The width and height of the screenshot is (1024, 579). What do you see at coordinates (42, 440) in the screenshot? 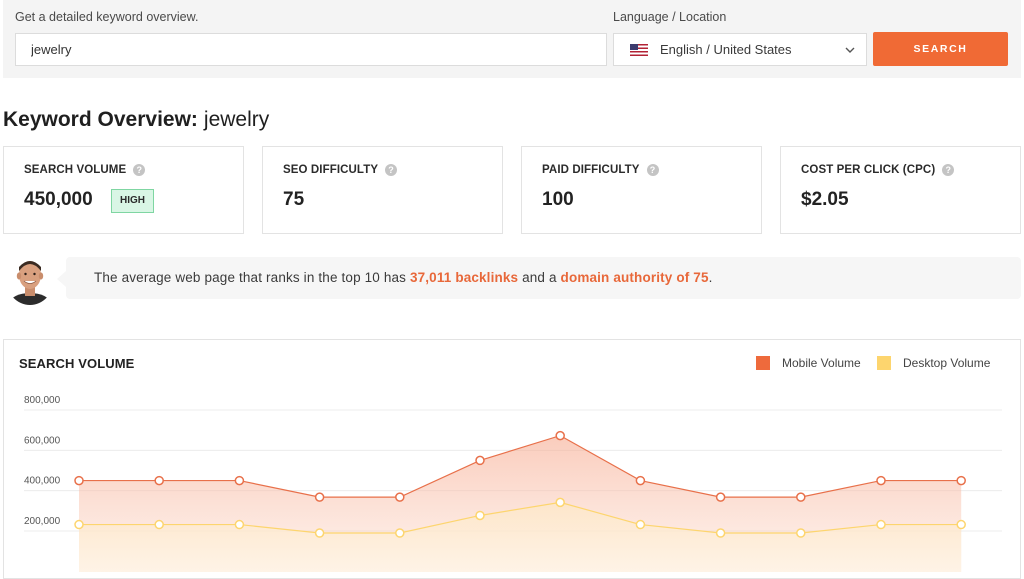
I see `y-tick-label: 600,000` at bounding box center [42, 440].